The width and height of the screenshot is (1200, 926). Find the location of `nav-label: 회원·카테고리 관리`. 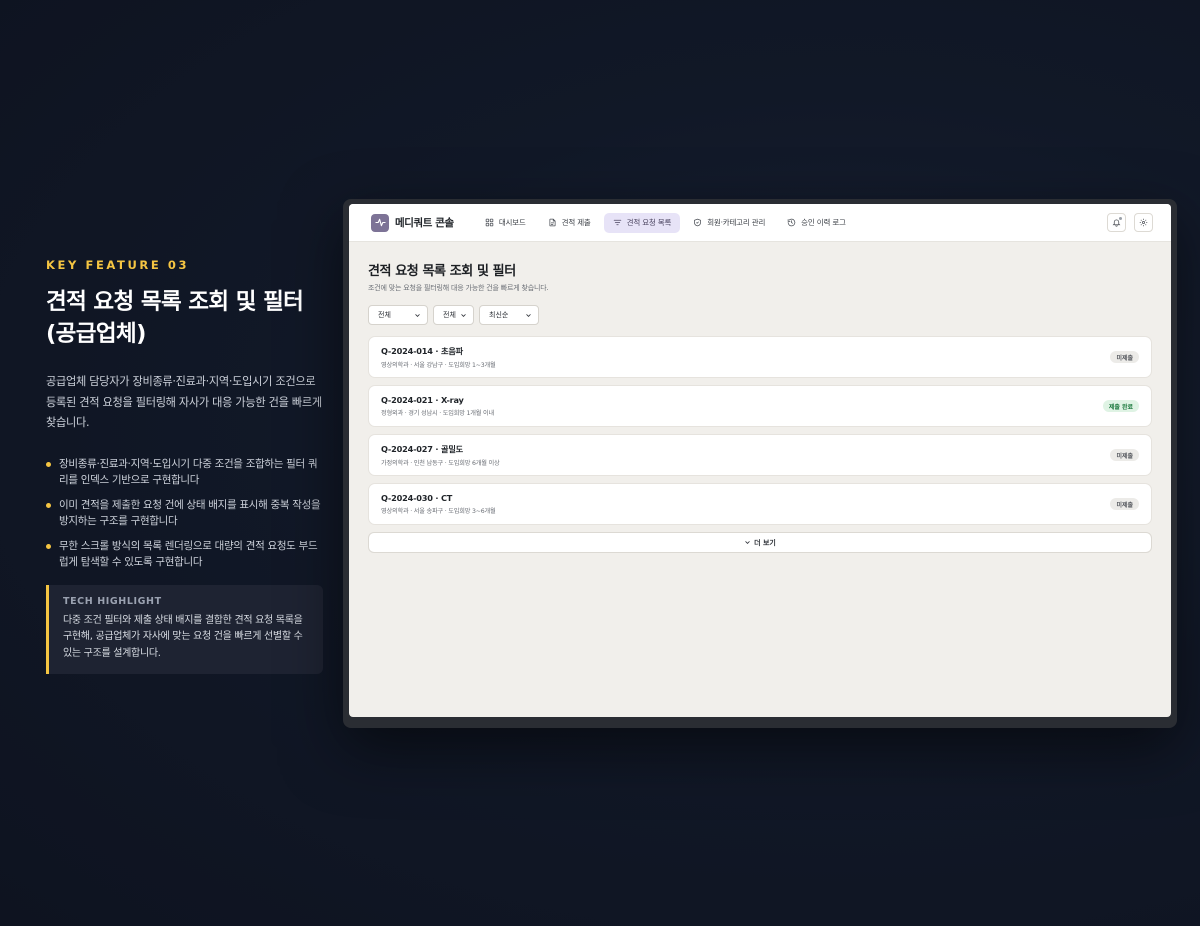

nav-label: 회원·카테고리 관리 is located at coordinates (736, 222).